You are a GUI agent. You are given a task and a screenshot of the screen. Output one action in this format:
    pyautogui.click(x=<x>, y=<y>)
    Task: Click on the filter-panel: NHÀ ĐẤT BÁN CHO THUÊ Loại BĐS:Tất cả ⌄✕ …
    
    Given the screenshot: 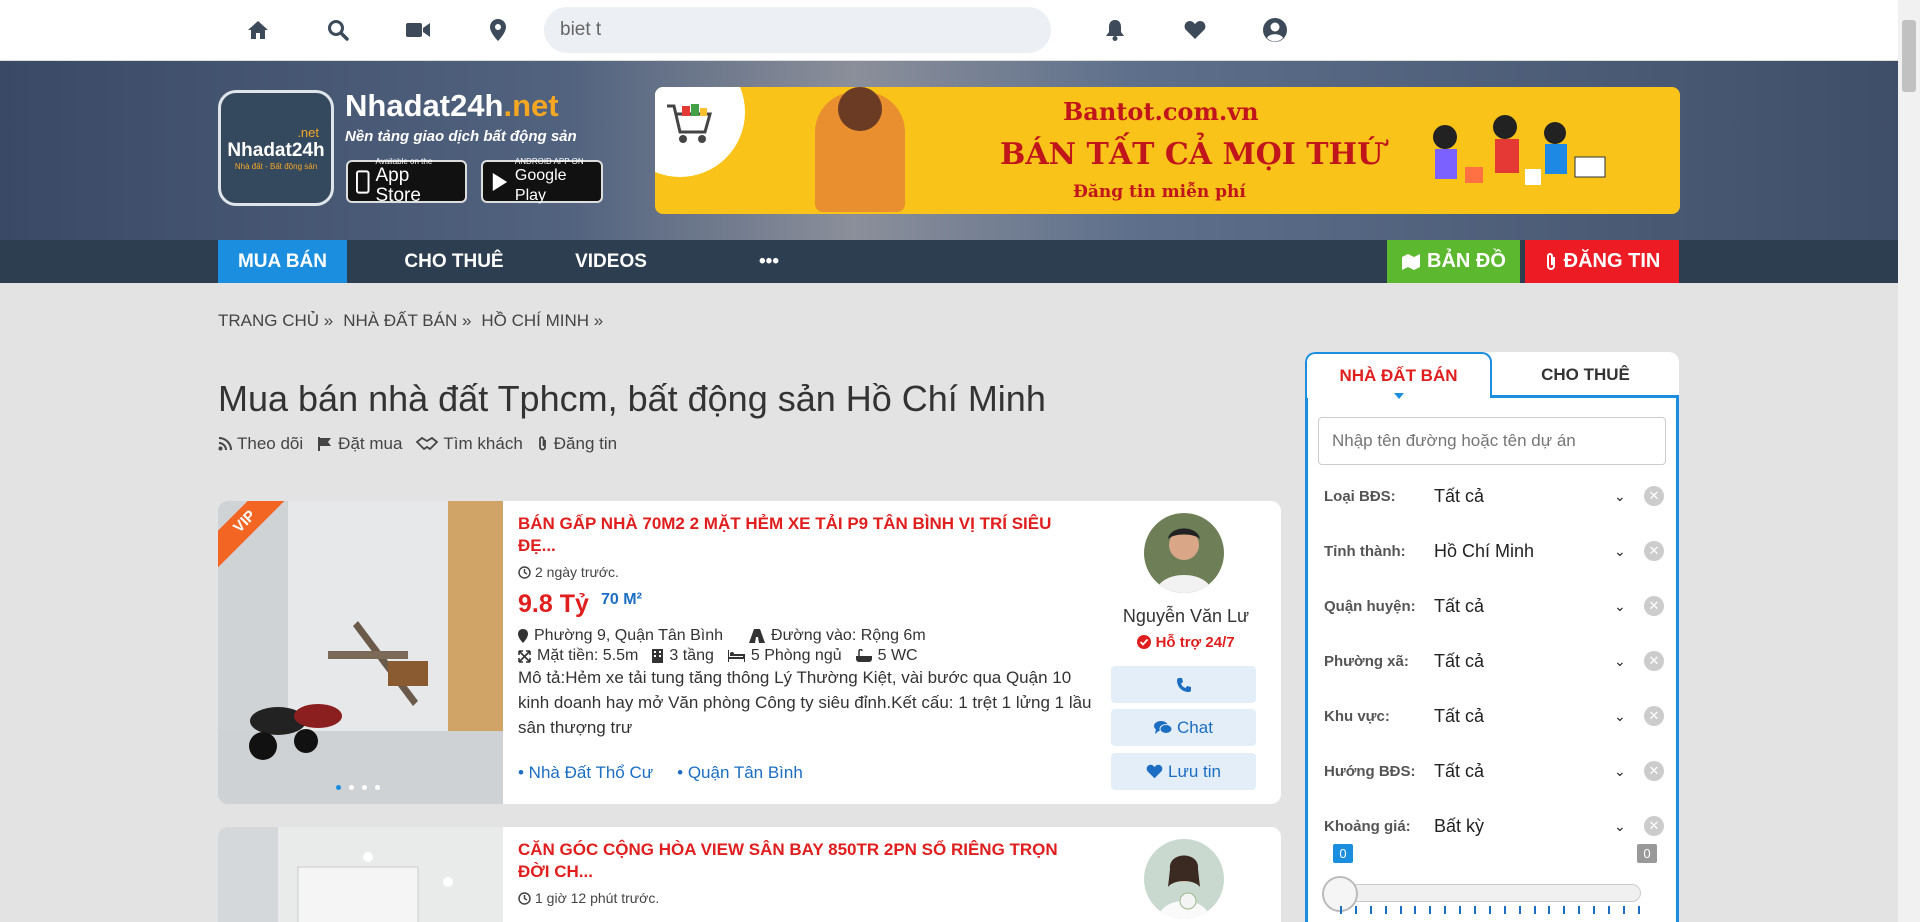 What is the action you would take?
    pyautogui.click(x=1492, y=637)
    